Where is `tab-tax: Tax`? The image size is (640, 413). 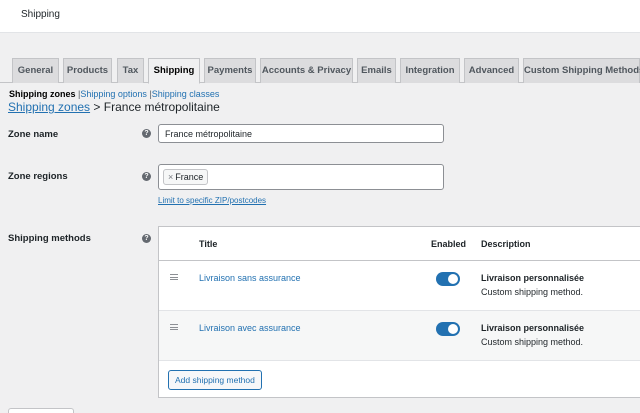
tab-tax: Tax is located at coordinates (130, 70).